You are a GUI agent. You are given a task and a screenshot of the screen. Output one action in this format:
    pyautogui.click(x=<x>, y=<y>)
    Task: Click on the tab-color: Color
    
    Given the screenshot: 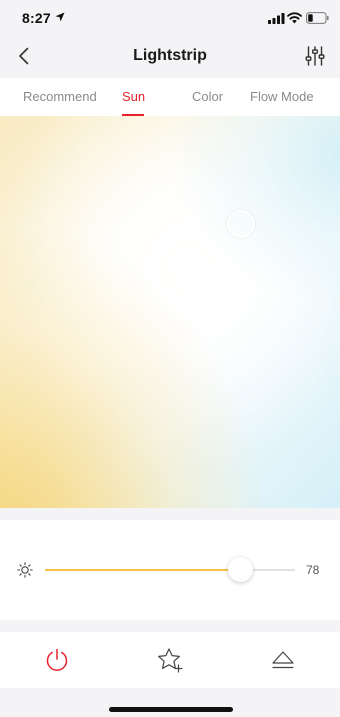 What is the action you would take?
    pyautogui.click(x=207, y=96)
    